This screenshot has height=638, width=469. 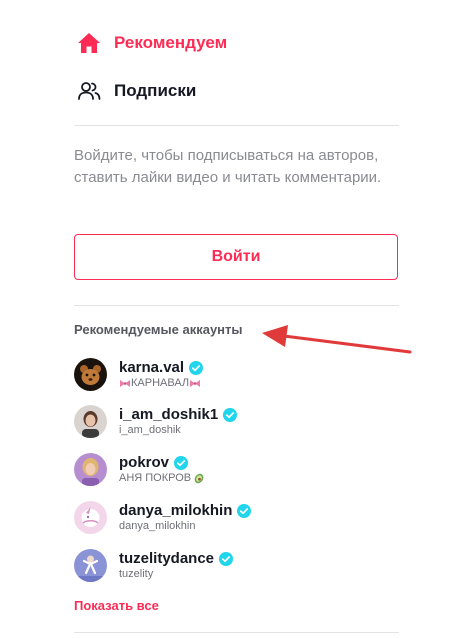 I want to click on account-item: tuzelitydance tuzelity, so click(x=224, y=565).